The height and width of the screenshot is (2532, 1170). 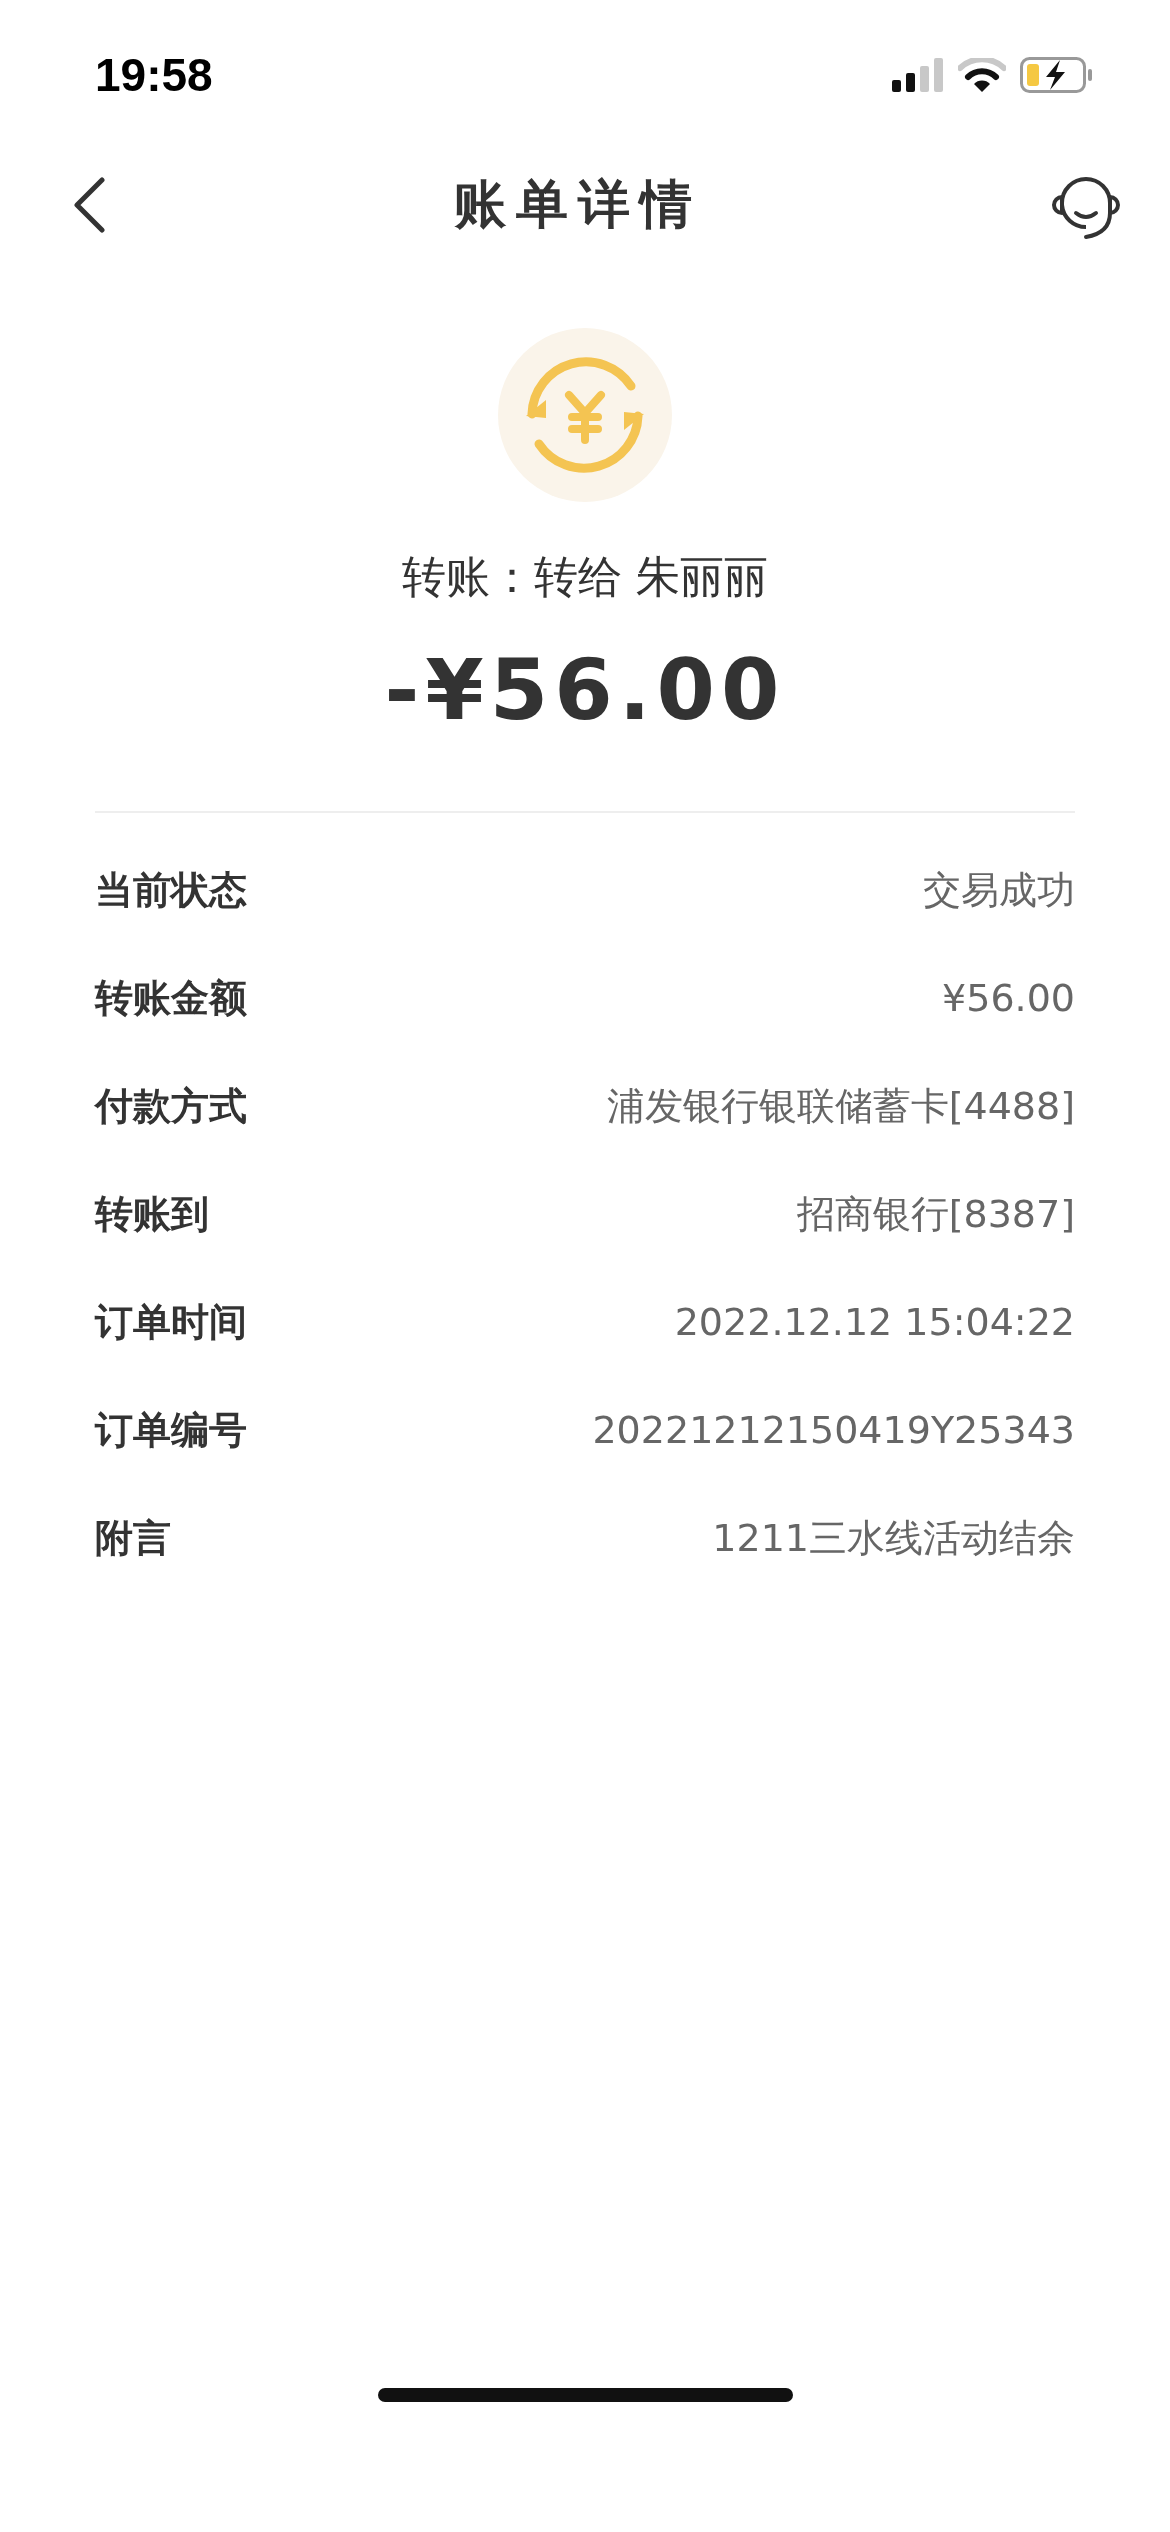 I want to click on amount: -¥56.00, so click(x=585, y=690).